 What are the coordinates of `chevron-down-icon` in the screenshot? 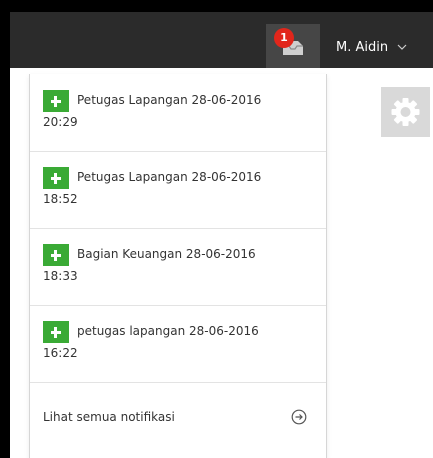 It's located at (402, 47).